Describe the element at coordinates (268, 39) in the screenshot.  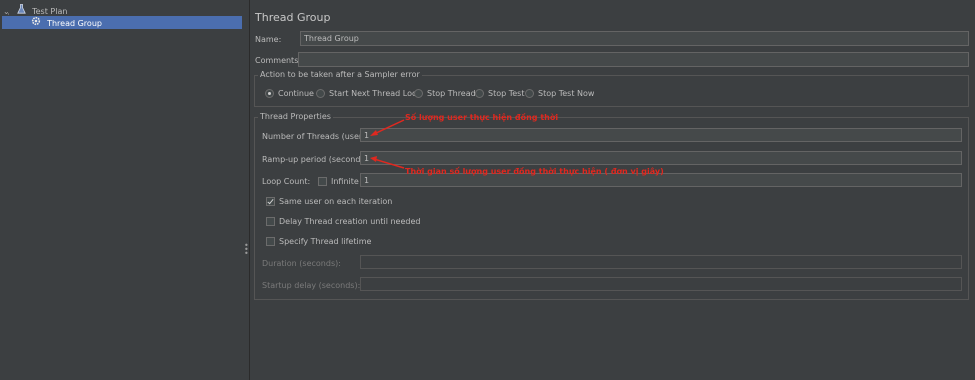
I see `name-label: Name:` at that location.